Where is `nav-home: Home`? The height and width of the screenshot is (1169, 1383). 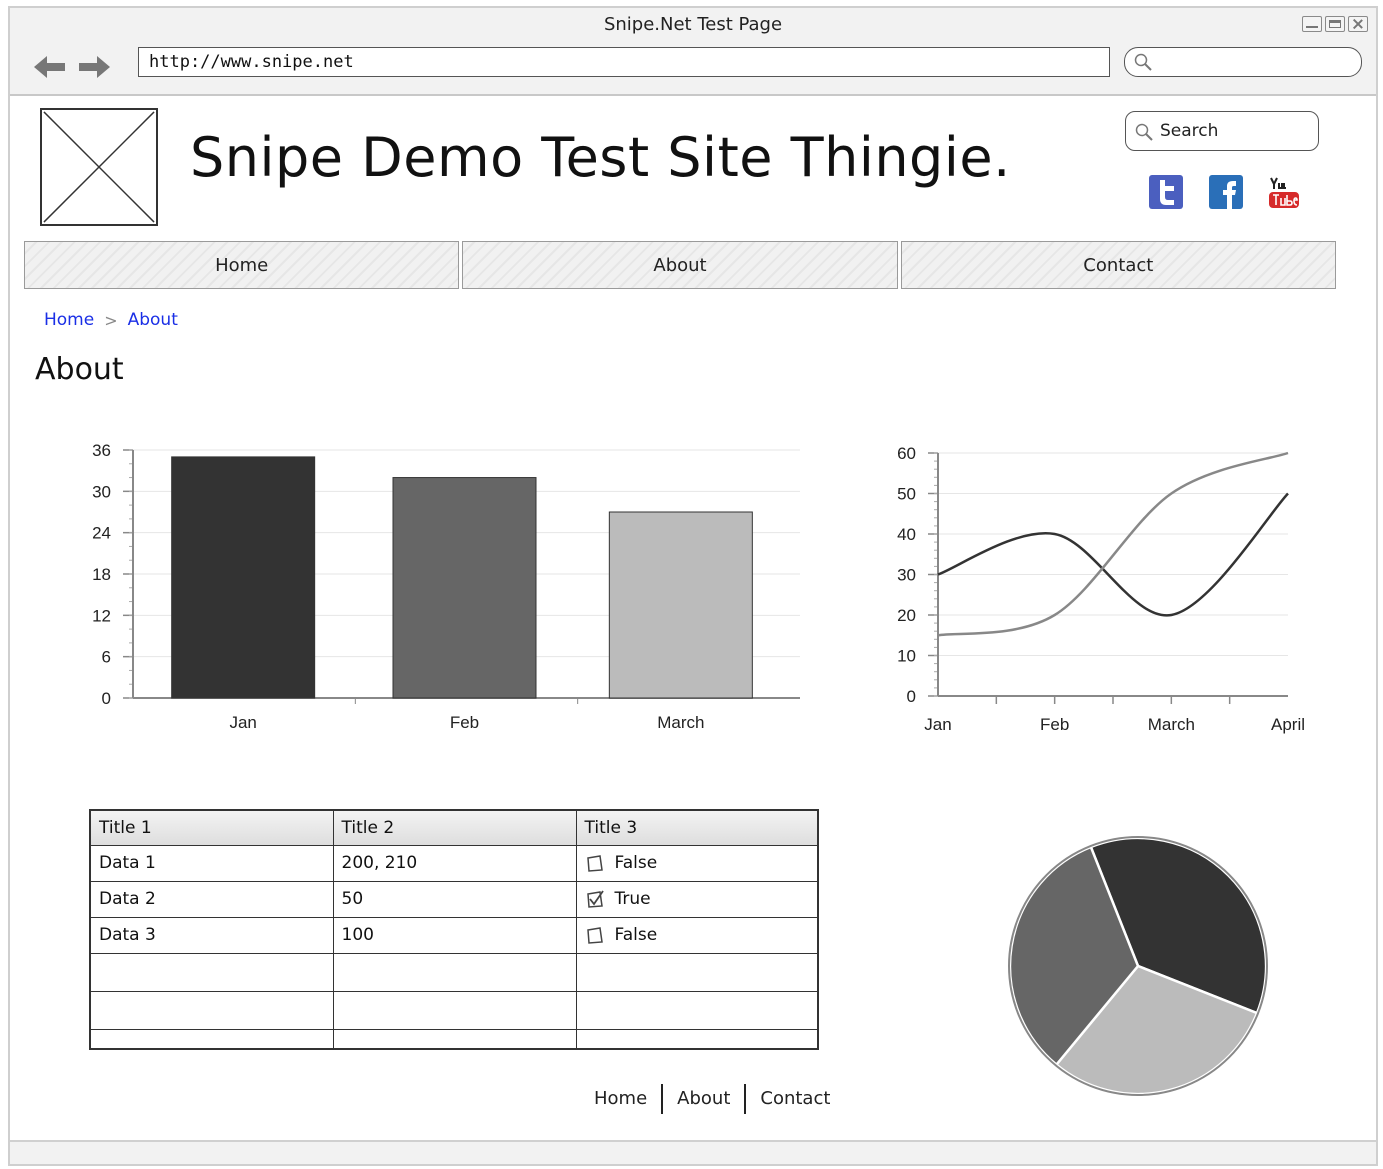
nav-home: Home is located at coordinates (242, 265).